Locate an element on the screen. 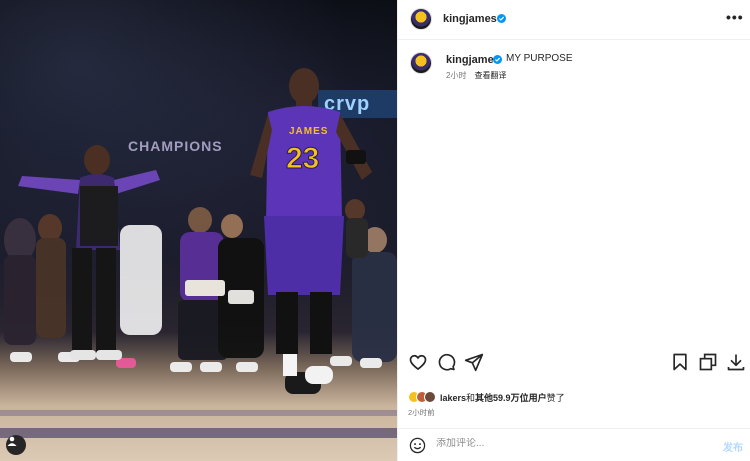  likes-text: lakers和其他59.9万位用户赞了 is located at coordinates (502, 397).